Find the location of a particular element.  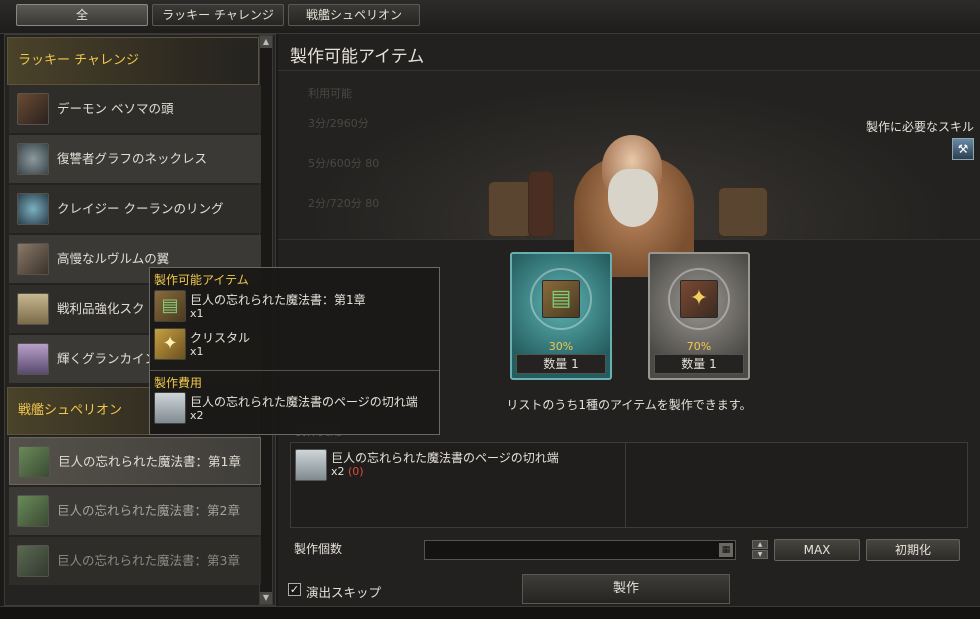

result-card-crystal: ✦ 70% 数量 1 is located at coordinates (699, 316).